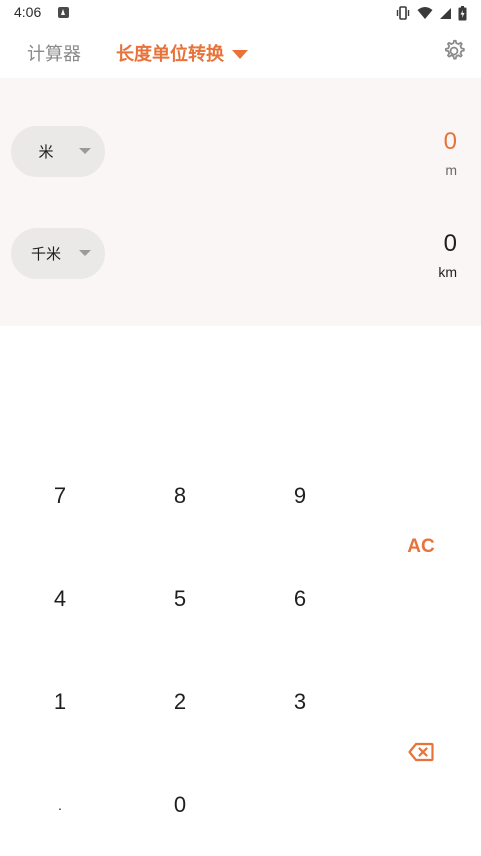  What do you see at coordinates (180, 599) in the screenshot?
I see `key-5: 5` at bounding box center [180, 599].